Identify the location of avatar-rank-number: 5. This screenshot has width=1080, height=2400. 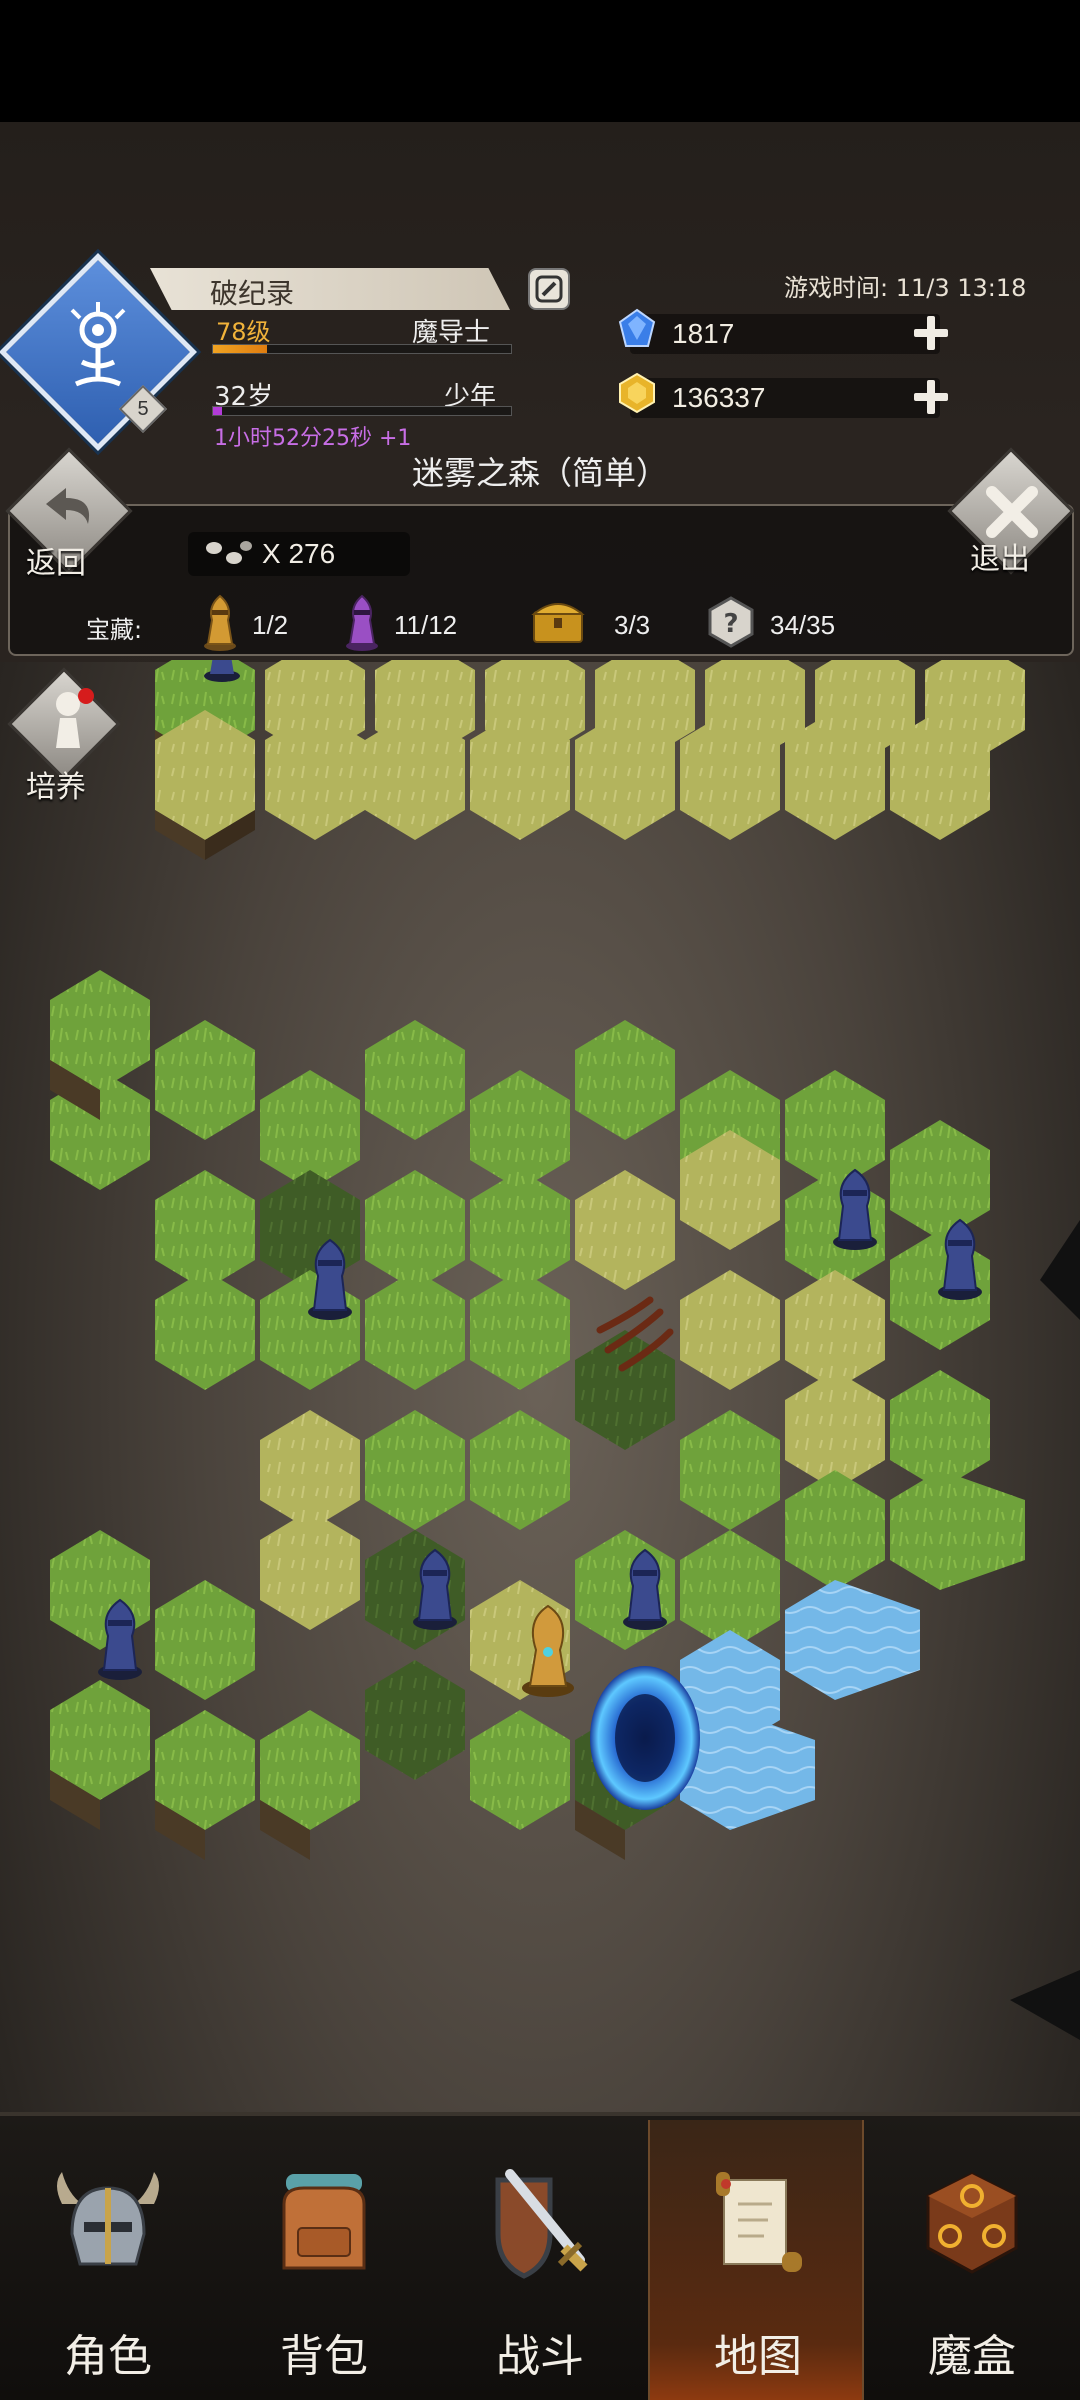
(143, 409).